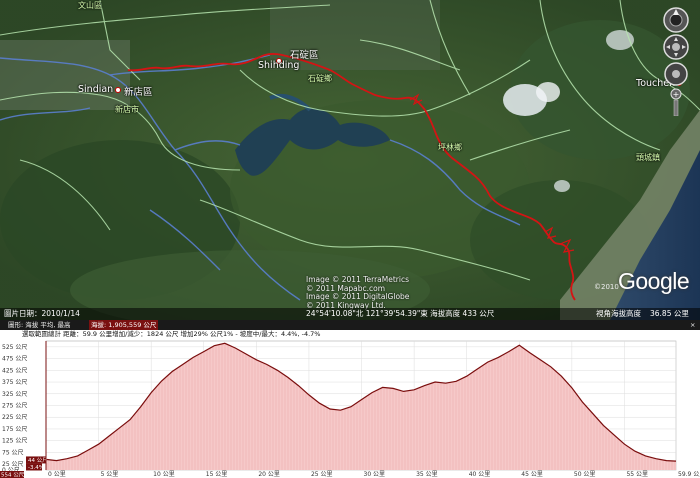 The image size is (700, 478). Describe the element at coordinates (14, 370) in the screenshot. I see `y-tick-label: 425 公尺` at that location.